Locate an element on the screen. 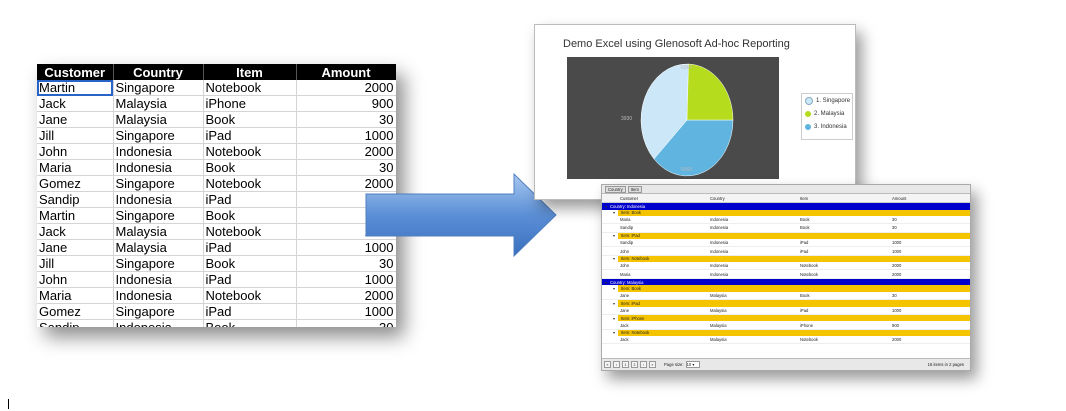  group-item-label: Item: iPhone is located at coordinates (794, 318).